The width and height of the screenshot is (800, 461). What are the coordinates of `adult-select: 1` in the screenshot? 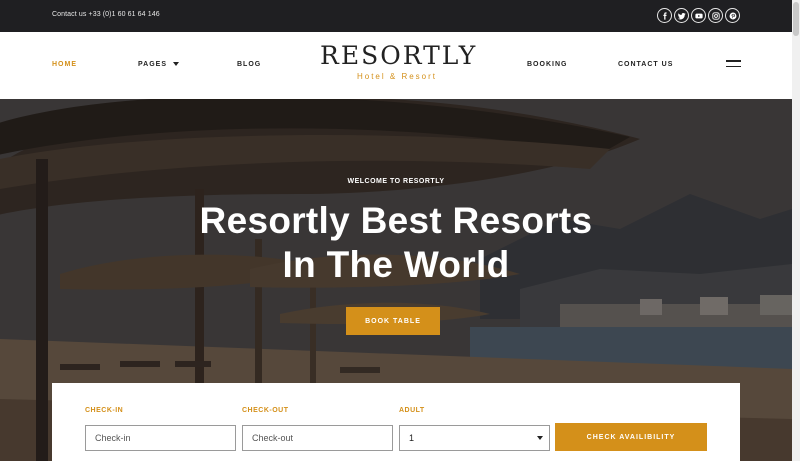 It's located at (474, 438).